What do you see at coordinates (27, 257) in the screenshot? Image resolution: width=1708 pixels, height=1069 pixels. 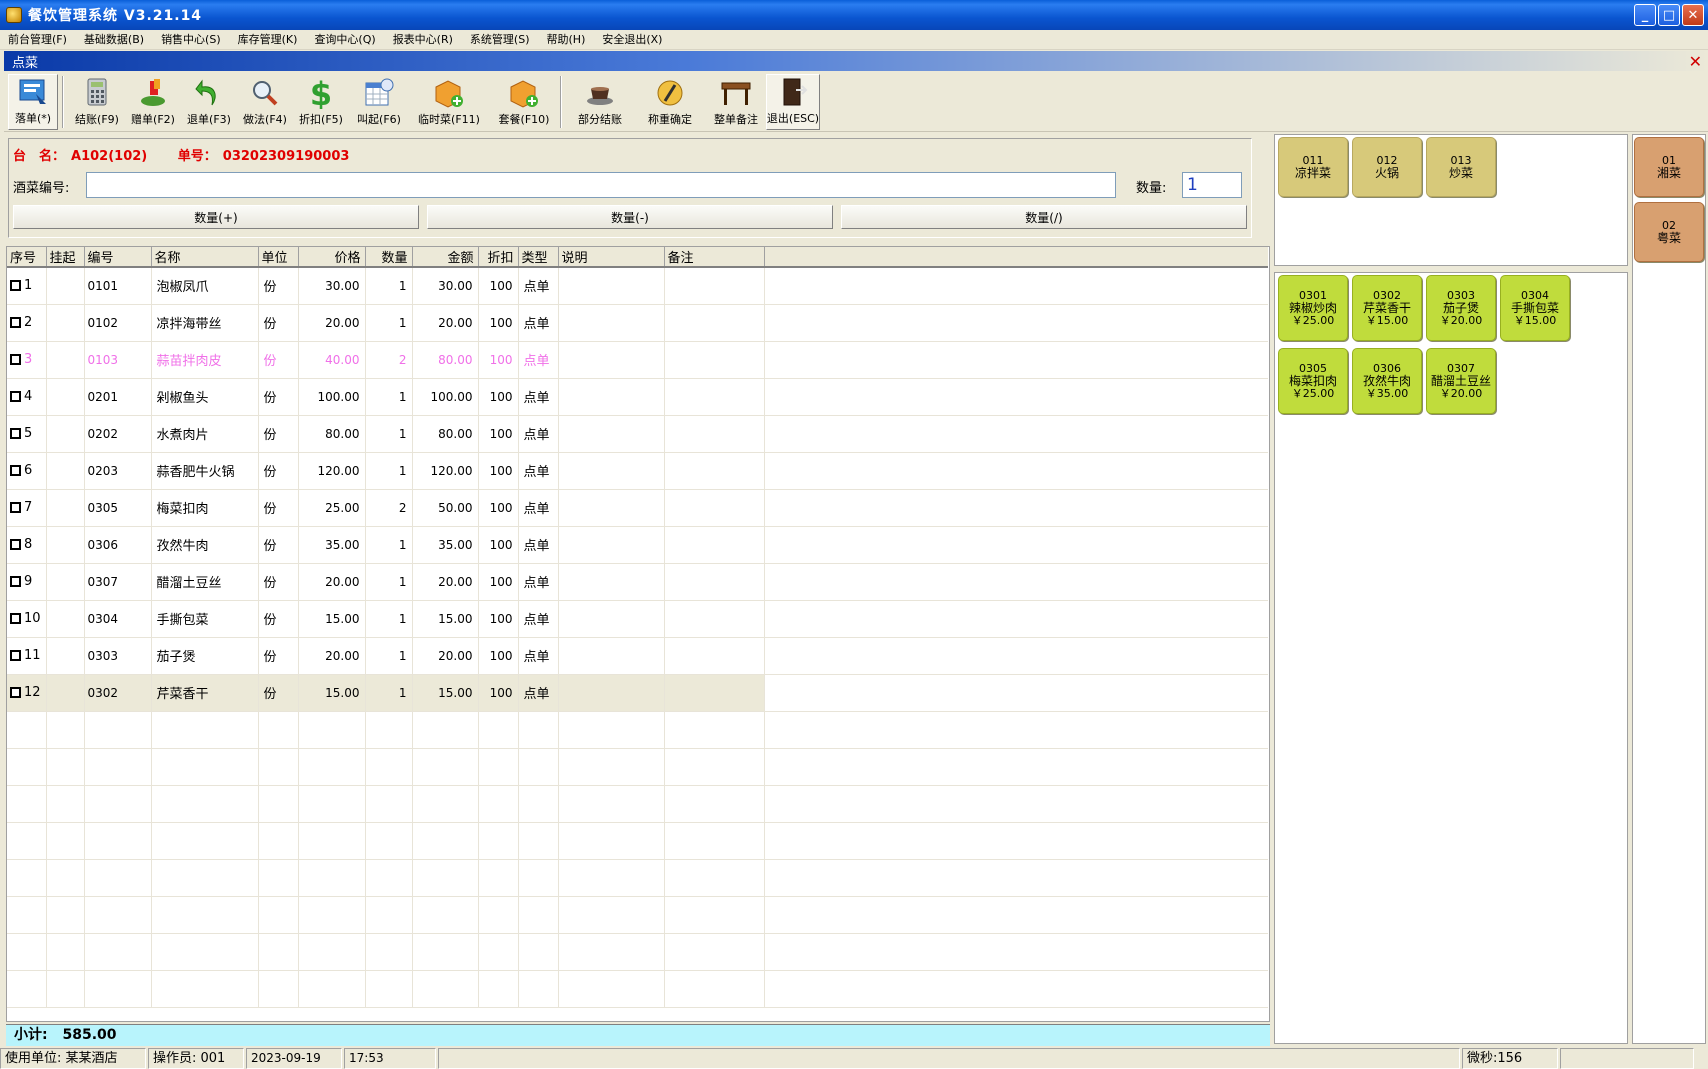 I see `column-header: 序号` at bounding box center [27, 257].